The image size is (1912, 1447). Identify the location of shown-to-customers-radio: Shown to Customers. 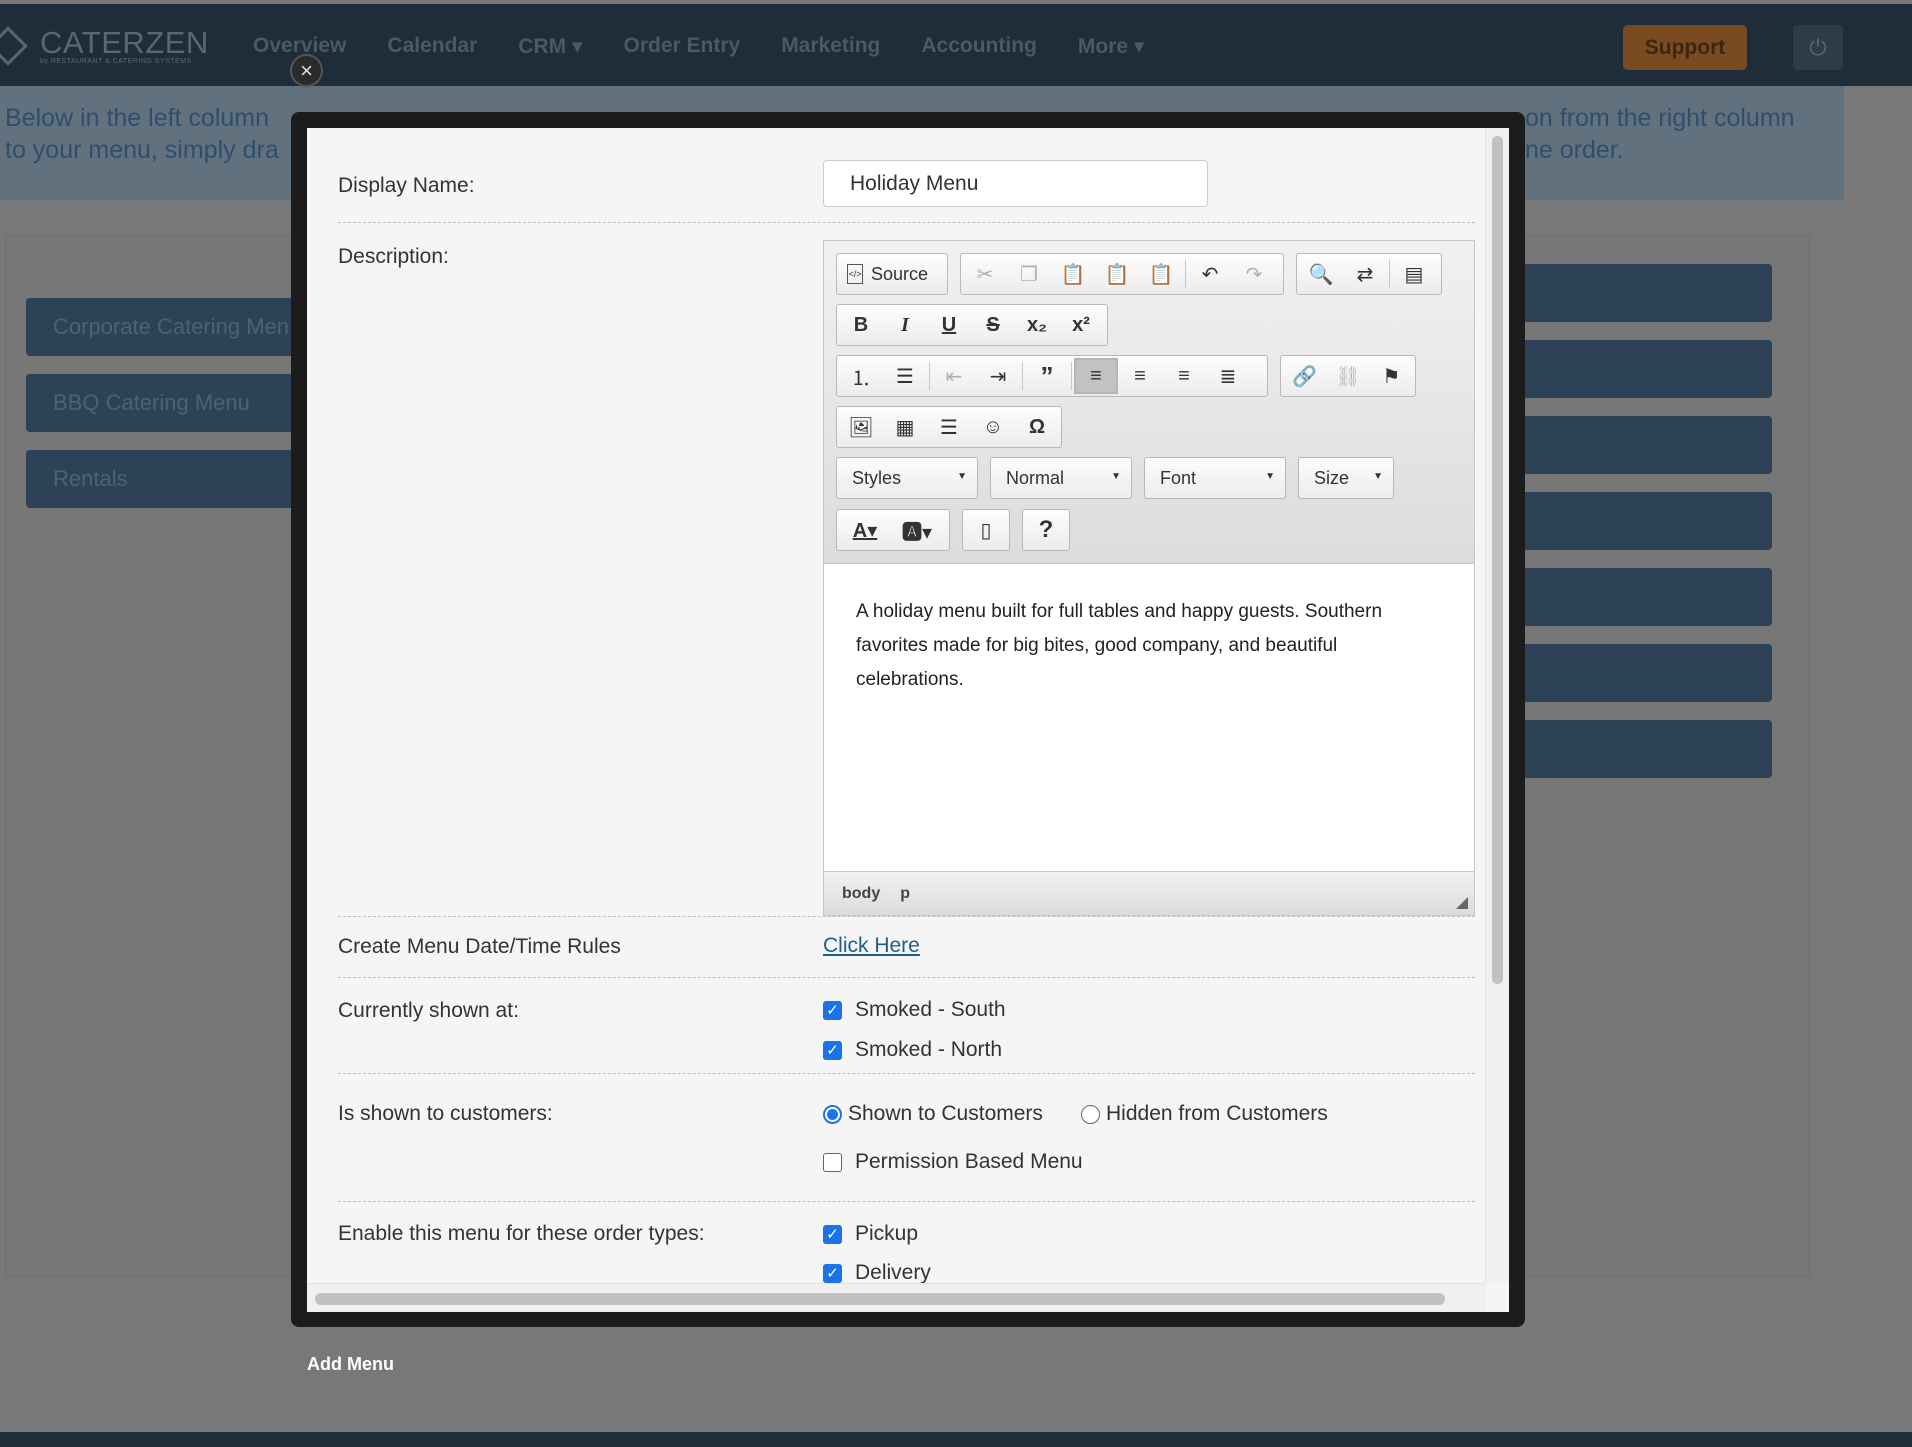
(933, 1114).